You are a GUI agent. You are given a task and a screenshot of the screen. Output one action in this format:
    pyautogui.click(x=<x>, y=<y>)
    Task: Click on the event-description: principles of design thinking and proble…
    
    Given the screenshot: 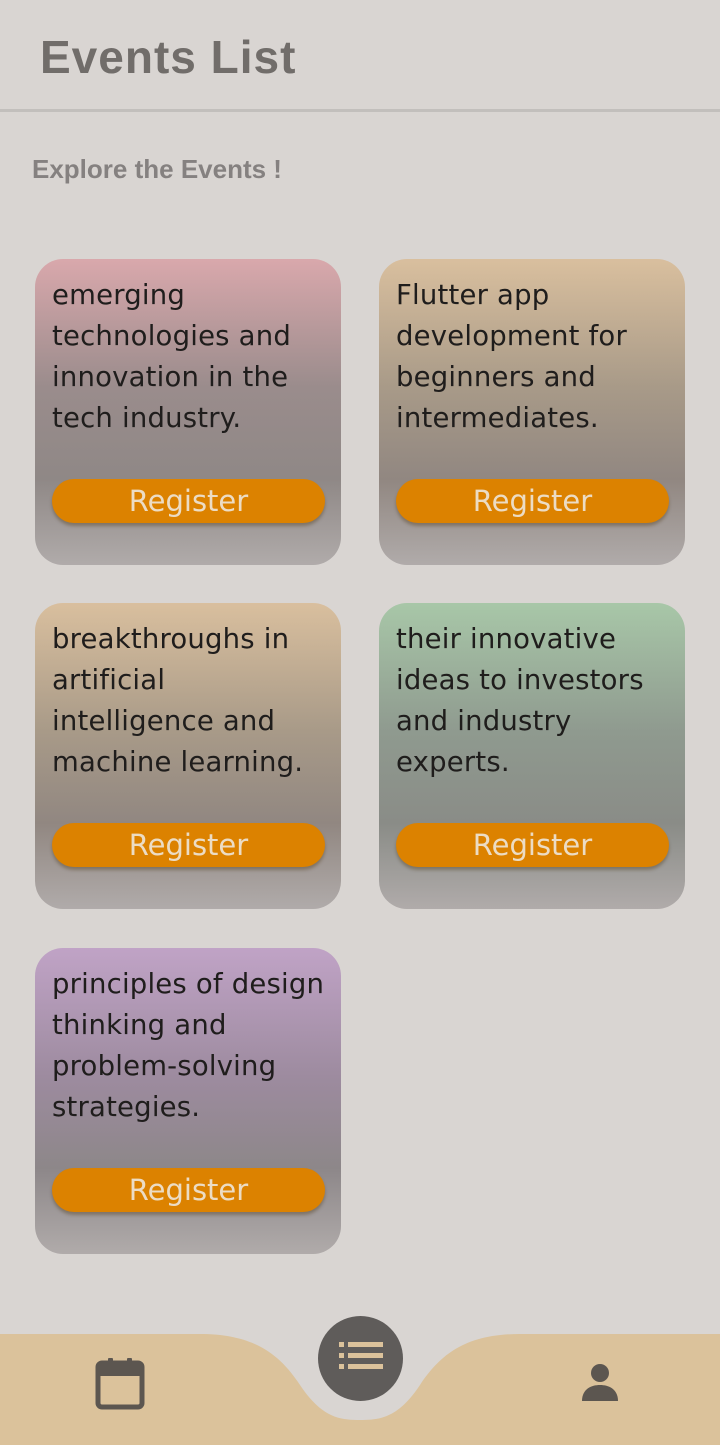 What is the action you would take?
    pyautogui.click(x=188, y=1045)
    